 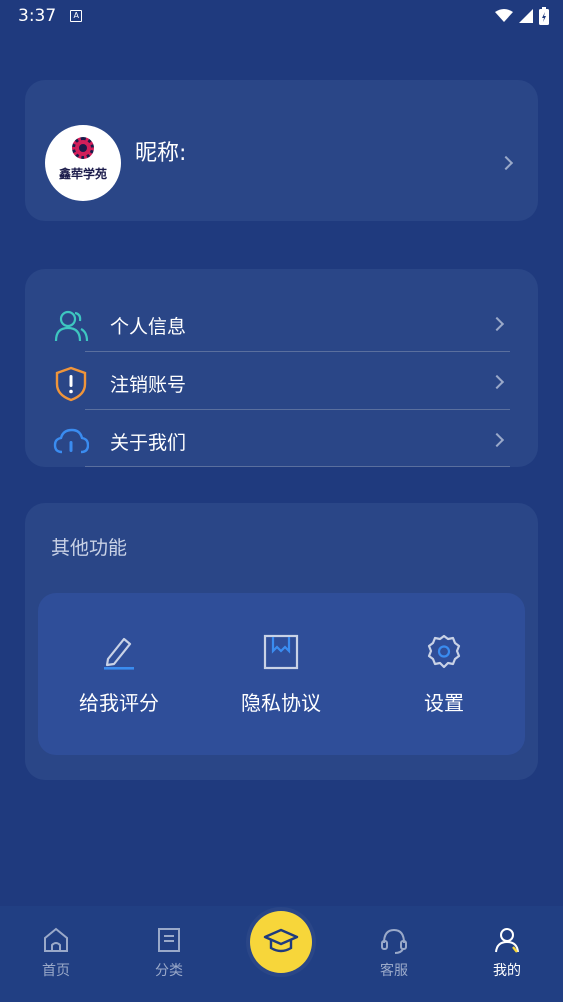 What do you see at coordinates (297, 466) in the screenshot?
I see `divider` at bounding box center [297, 466].